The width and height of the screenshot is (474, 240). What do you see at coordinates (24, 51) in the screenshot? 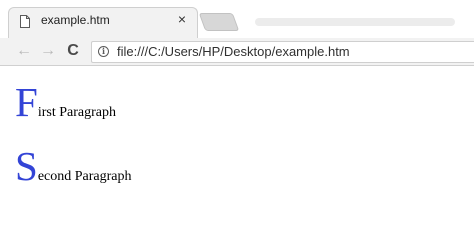
I see `back-icon: ←` at bounding box center [24, 51].